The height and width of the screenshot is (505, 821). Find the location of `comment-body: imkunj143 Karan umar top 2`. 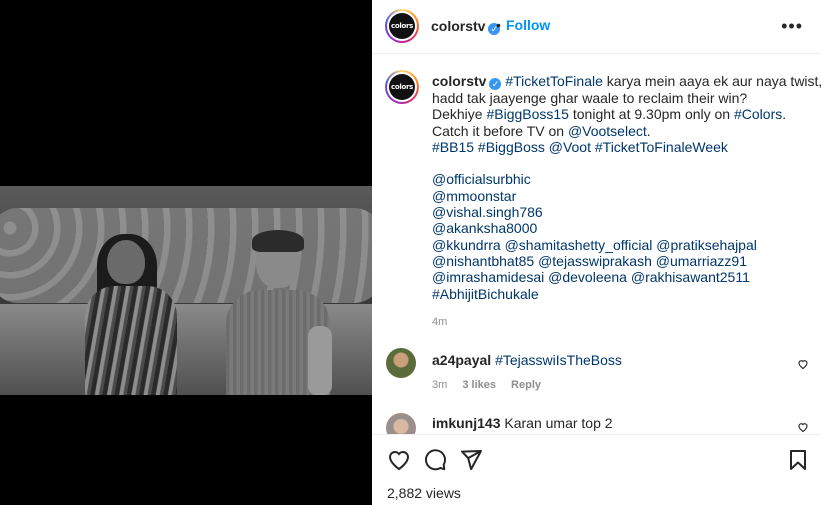

comment-body: imkunj143 Karan umar top 2 is located at coordinates (522, 423).